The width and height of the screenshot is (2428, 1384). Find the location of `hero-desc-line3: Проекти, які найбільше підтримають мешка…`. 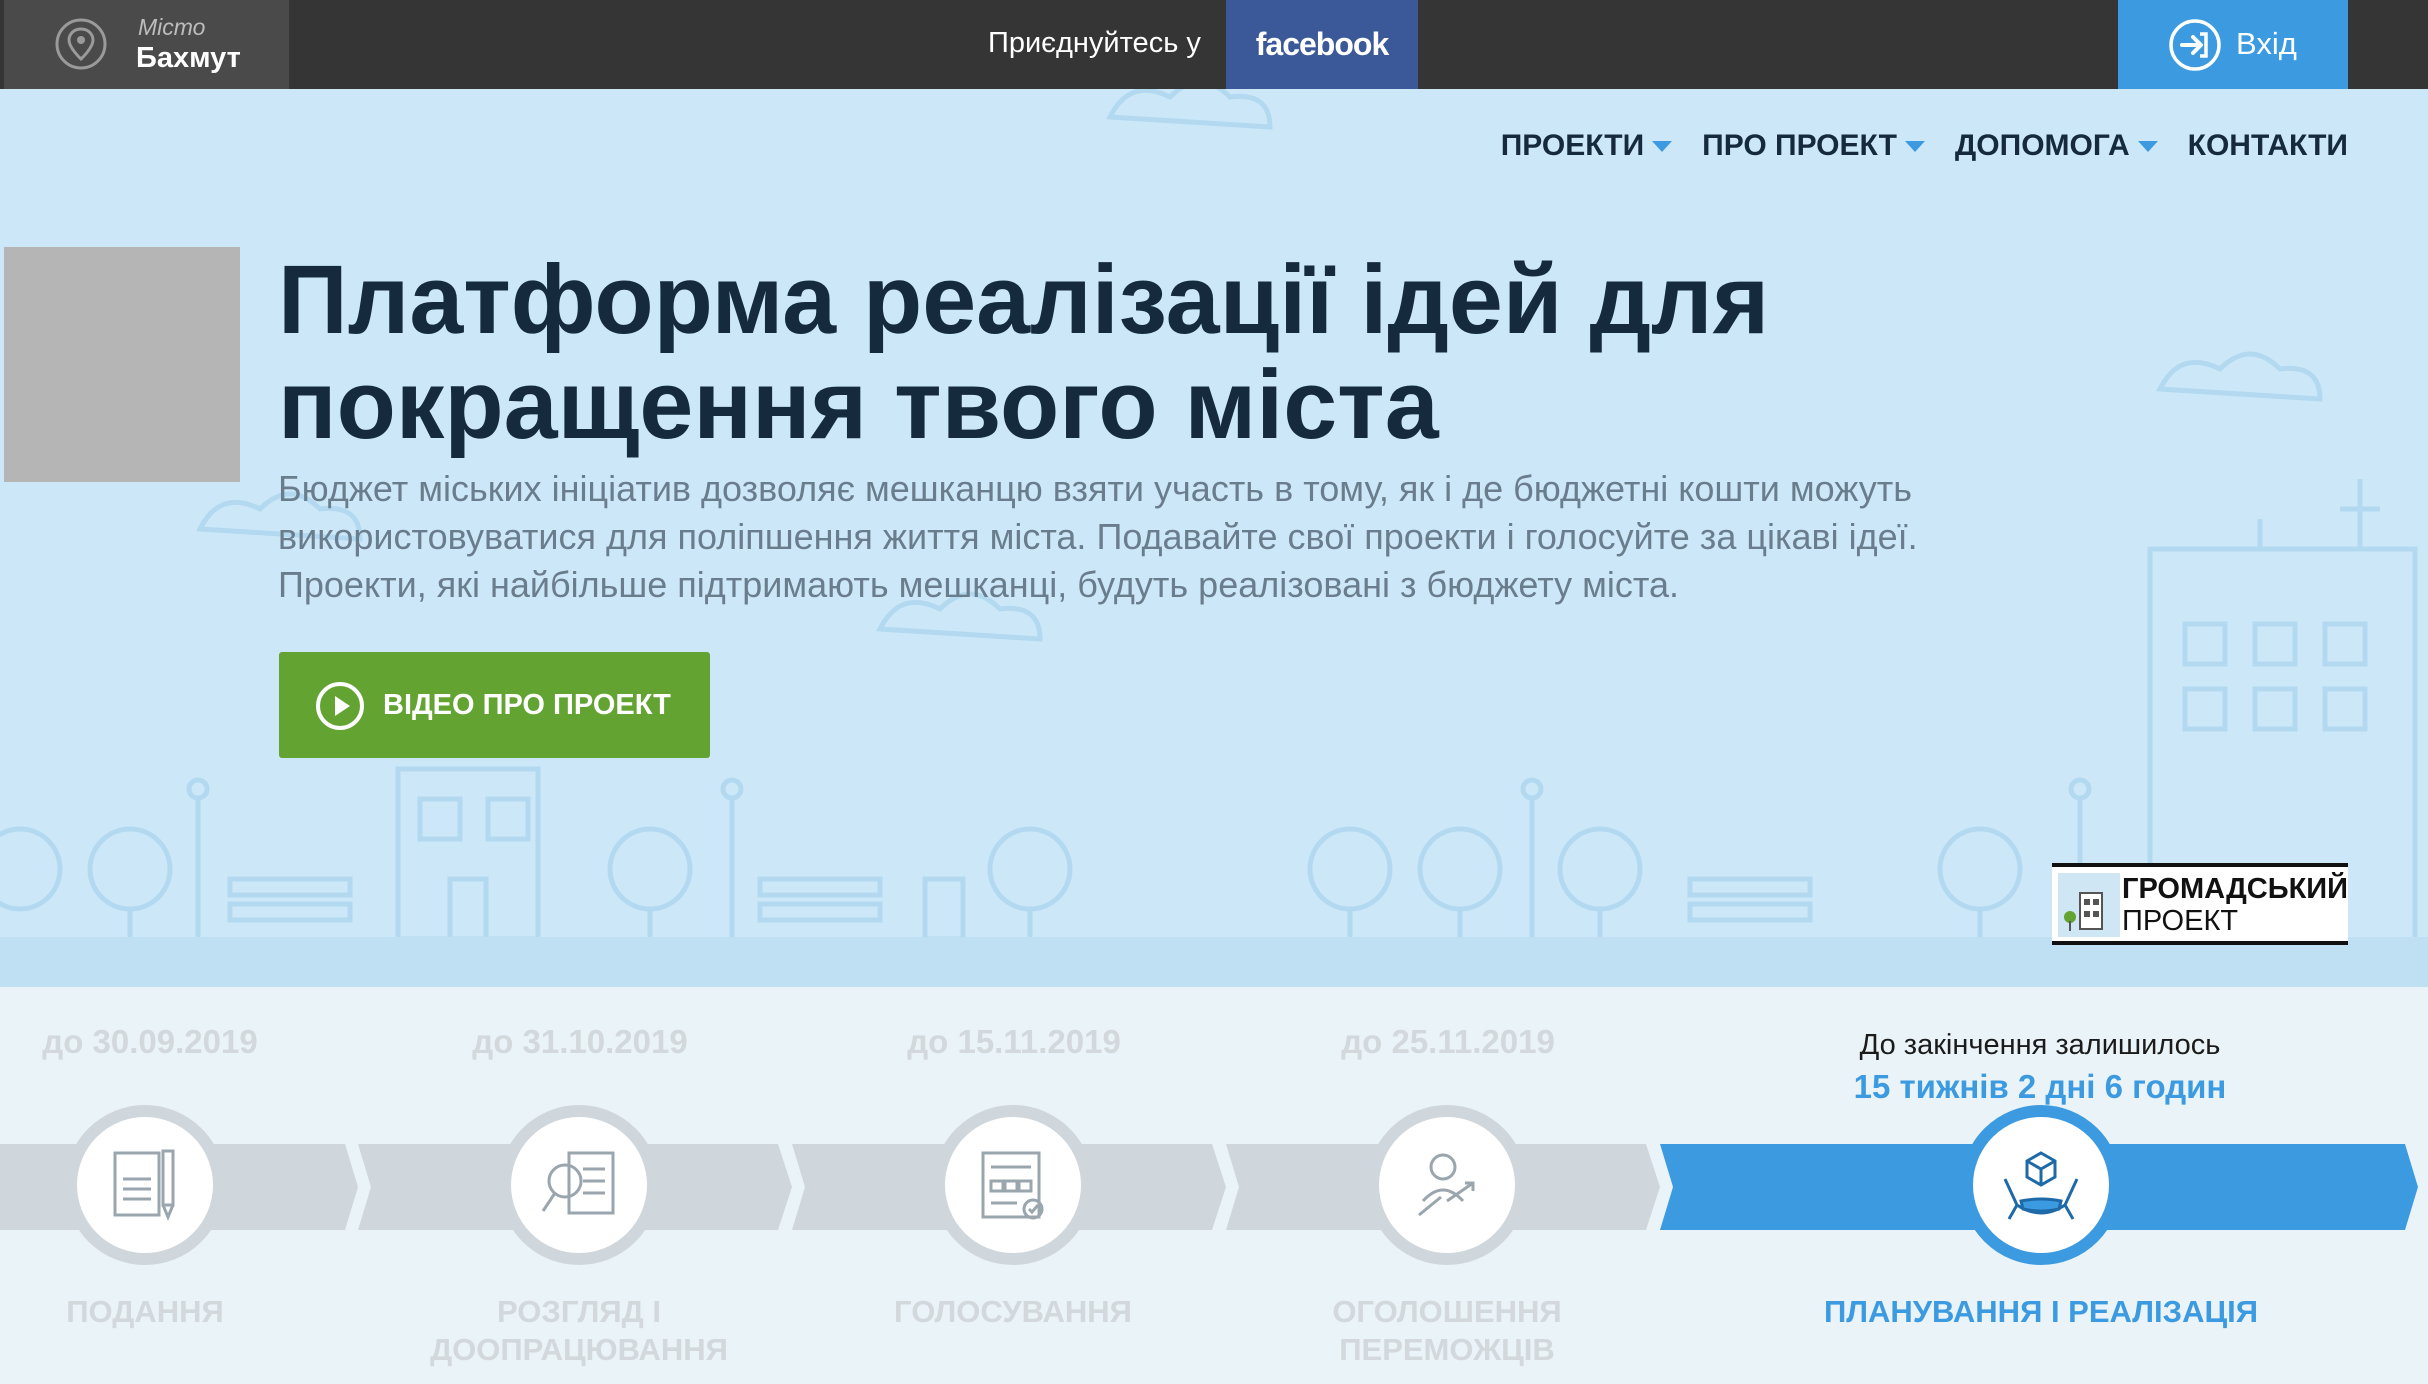

hero-desc-line3: Проекти, які найбільше підтримають мешка… is located at coordinates (978, 584).